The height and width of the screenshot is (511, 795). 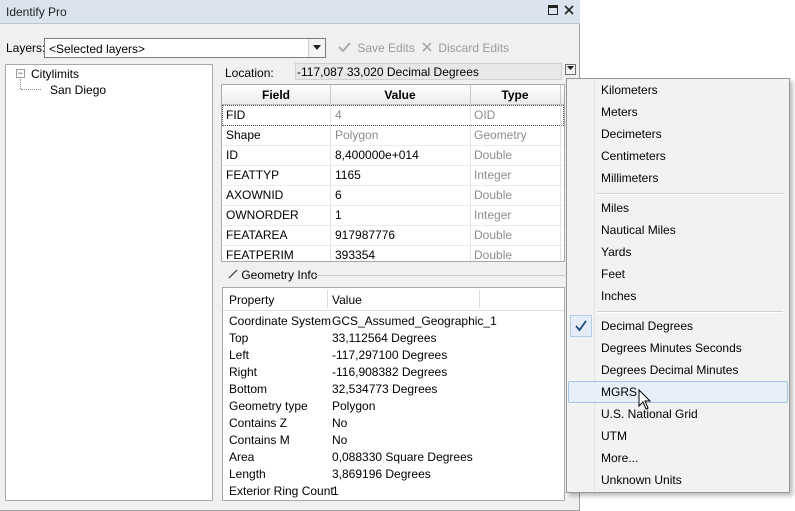 I want to click on layers-label: Layers:, so click(x=26, y=48).